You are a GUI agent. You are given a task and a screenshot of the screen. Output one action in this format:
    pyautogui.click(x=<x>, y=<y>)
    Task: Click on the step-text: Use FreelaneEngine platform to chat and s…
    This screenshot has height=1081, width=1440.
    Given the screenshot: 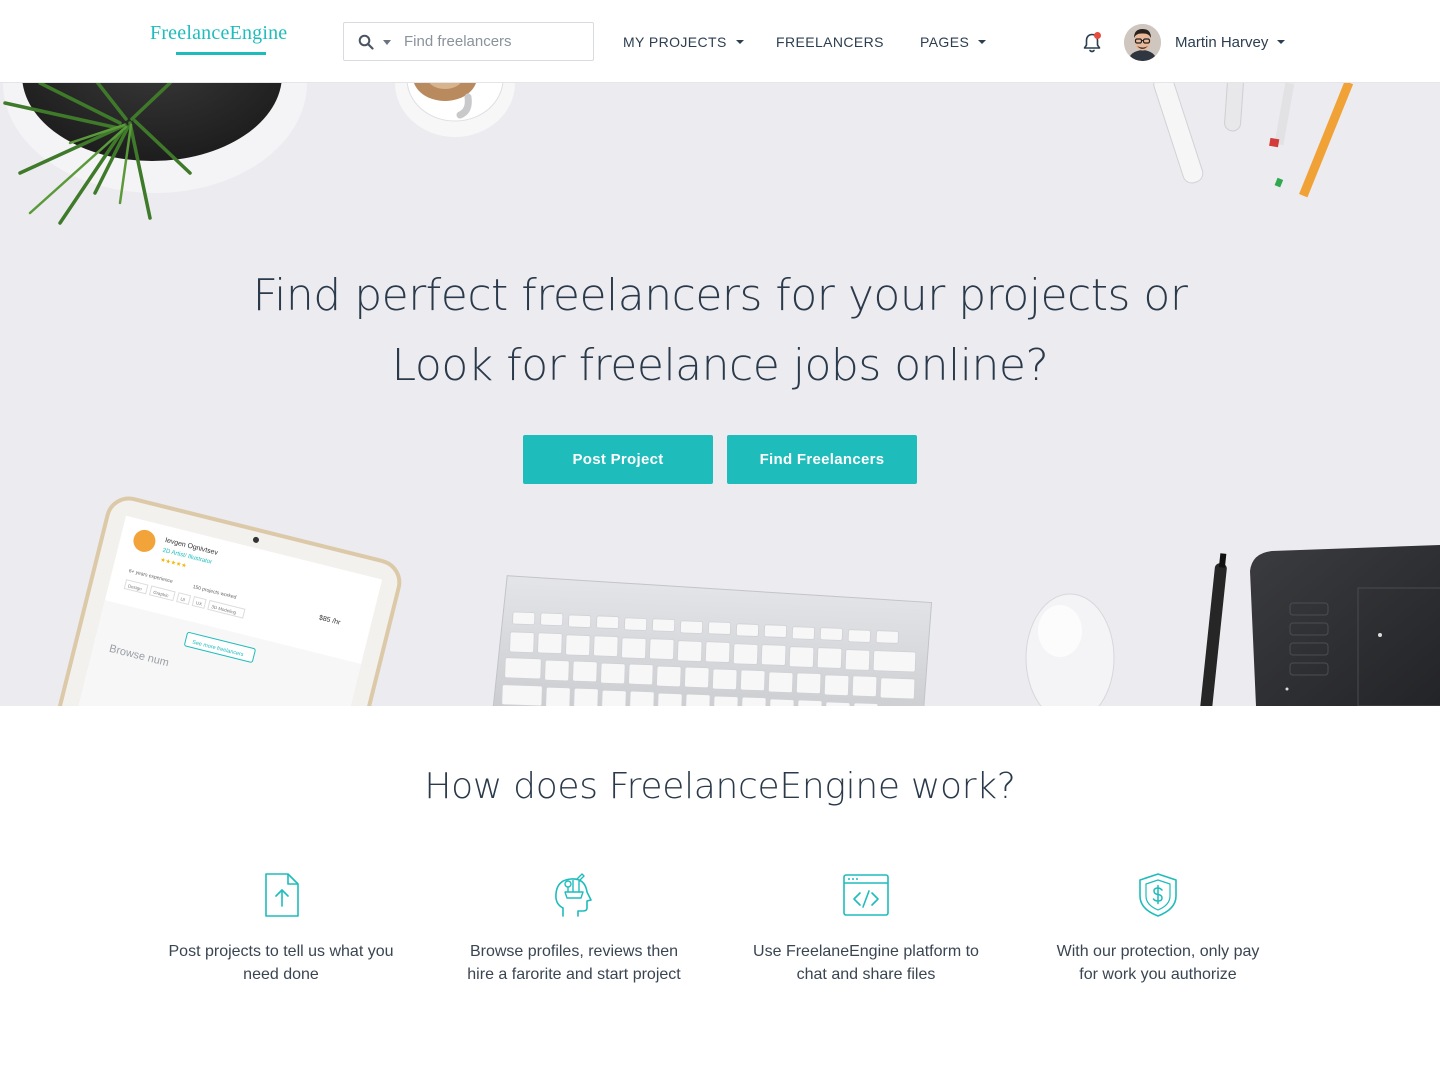 What is the action you would take?
    pyautogui.click(x=866, y=963)
    